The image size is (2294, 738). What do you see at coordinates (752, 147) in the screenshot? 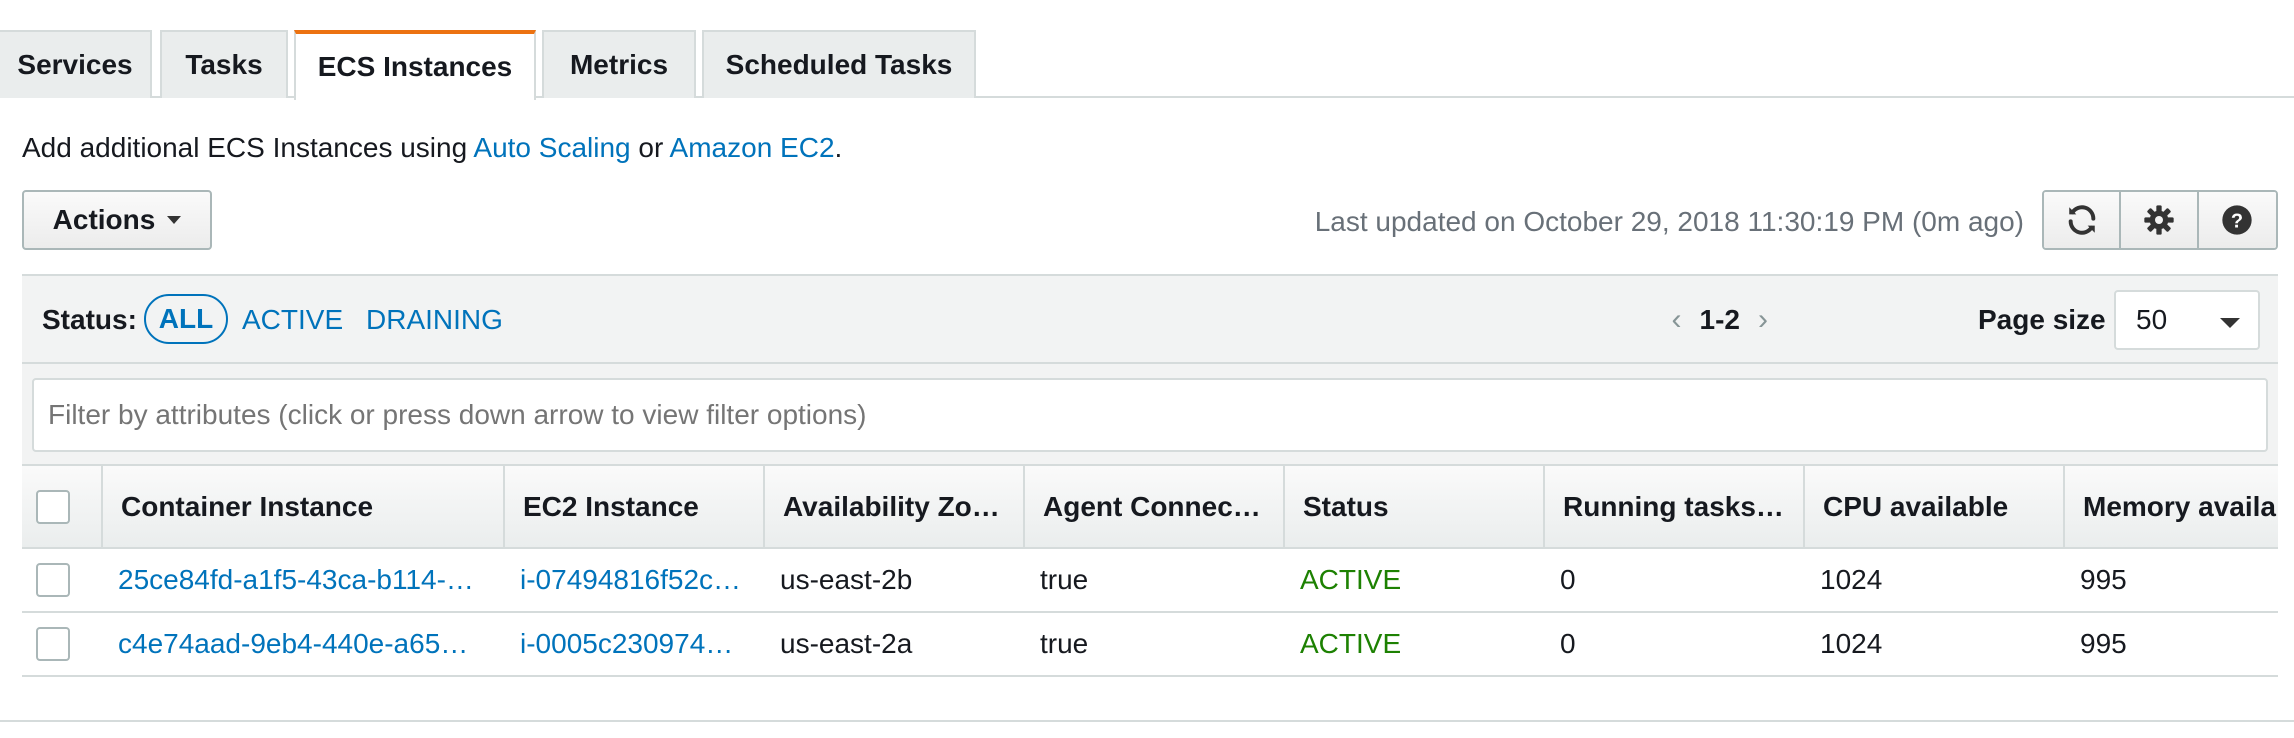
I see `amazon-ec2-link: Amazon EC2` at bounding box center [752, 147].